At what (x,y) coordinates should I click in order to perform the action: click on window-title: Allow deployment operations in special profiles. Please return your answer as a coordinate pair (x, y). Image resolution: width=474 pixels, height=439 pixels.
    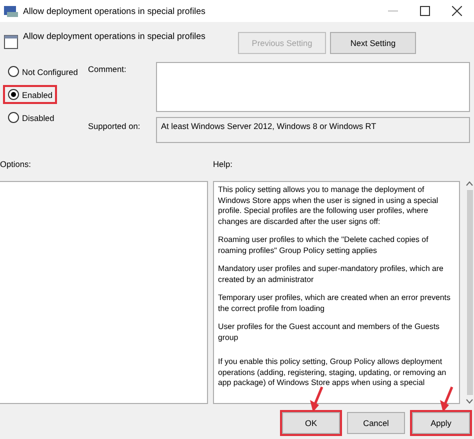
    Looking at the image, I should click on (114, 11).